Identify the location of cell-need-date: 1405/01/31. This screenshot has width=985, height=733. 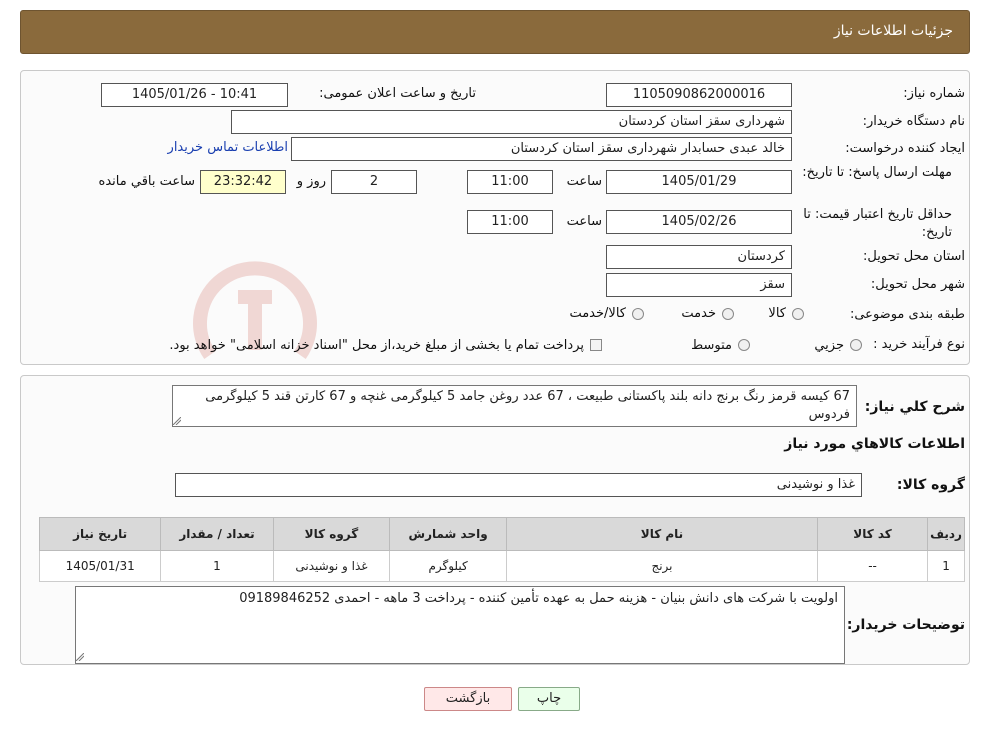
(100, 566).